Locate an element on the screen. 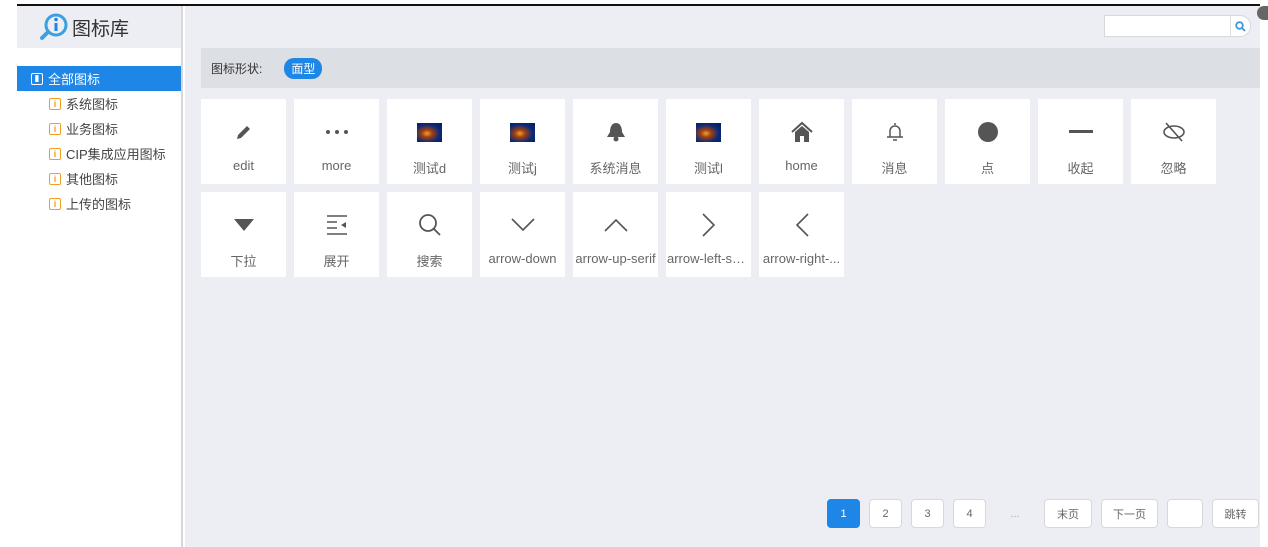 The image size is (1268, 547). icon-tile: 测试d is located at coordinates (429, 141).